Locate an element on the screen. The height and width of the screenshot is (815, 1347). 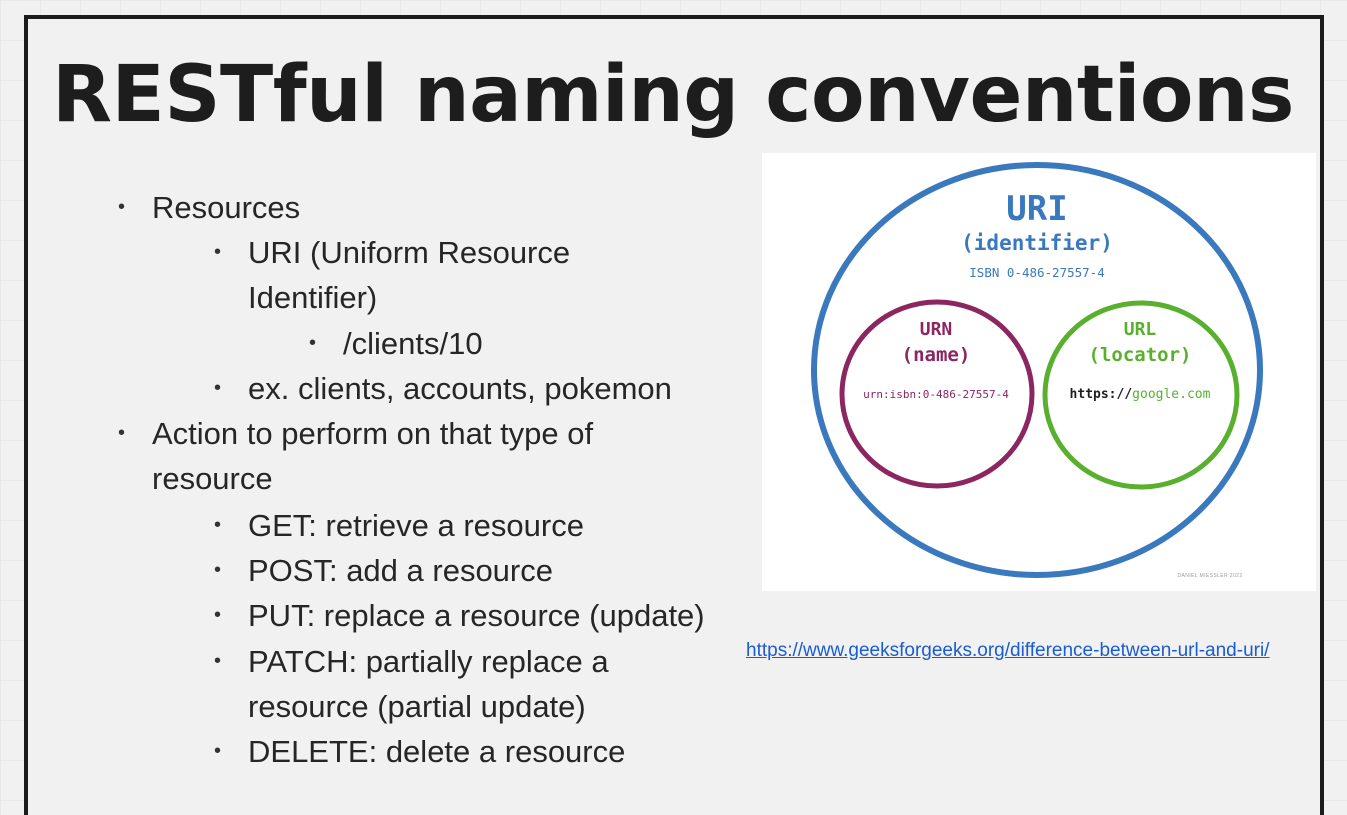
bullet-patch: PATCH: partially replace a is located at coordinates (428, 661).